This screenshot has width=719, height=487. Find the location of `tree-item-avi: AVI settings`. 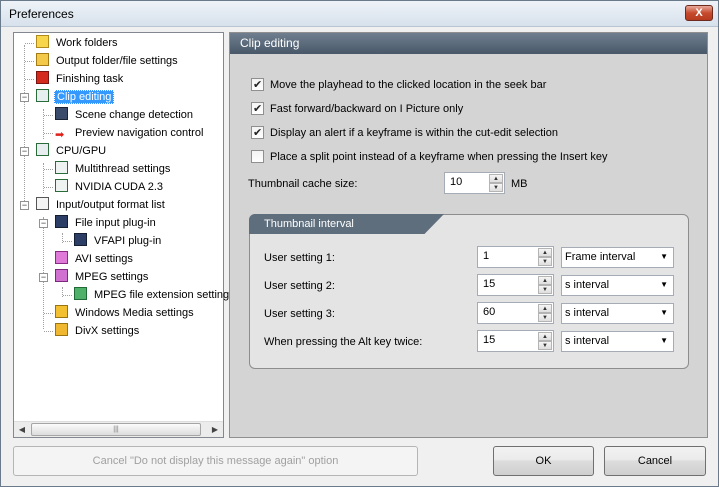

tree-item-avi: AVI settings is located at coordinates (95, 259).